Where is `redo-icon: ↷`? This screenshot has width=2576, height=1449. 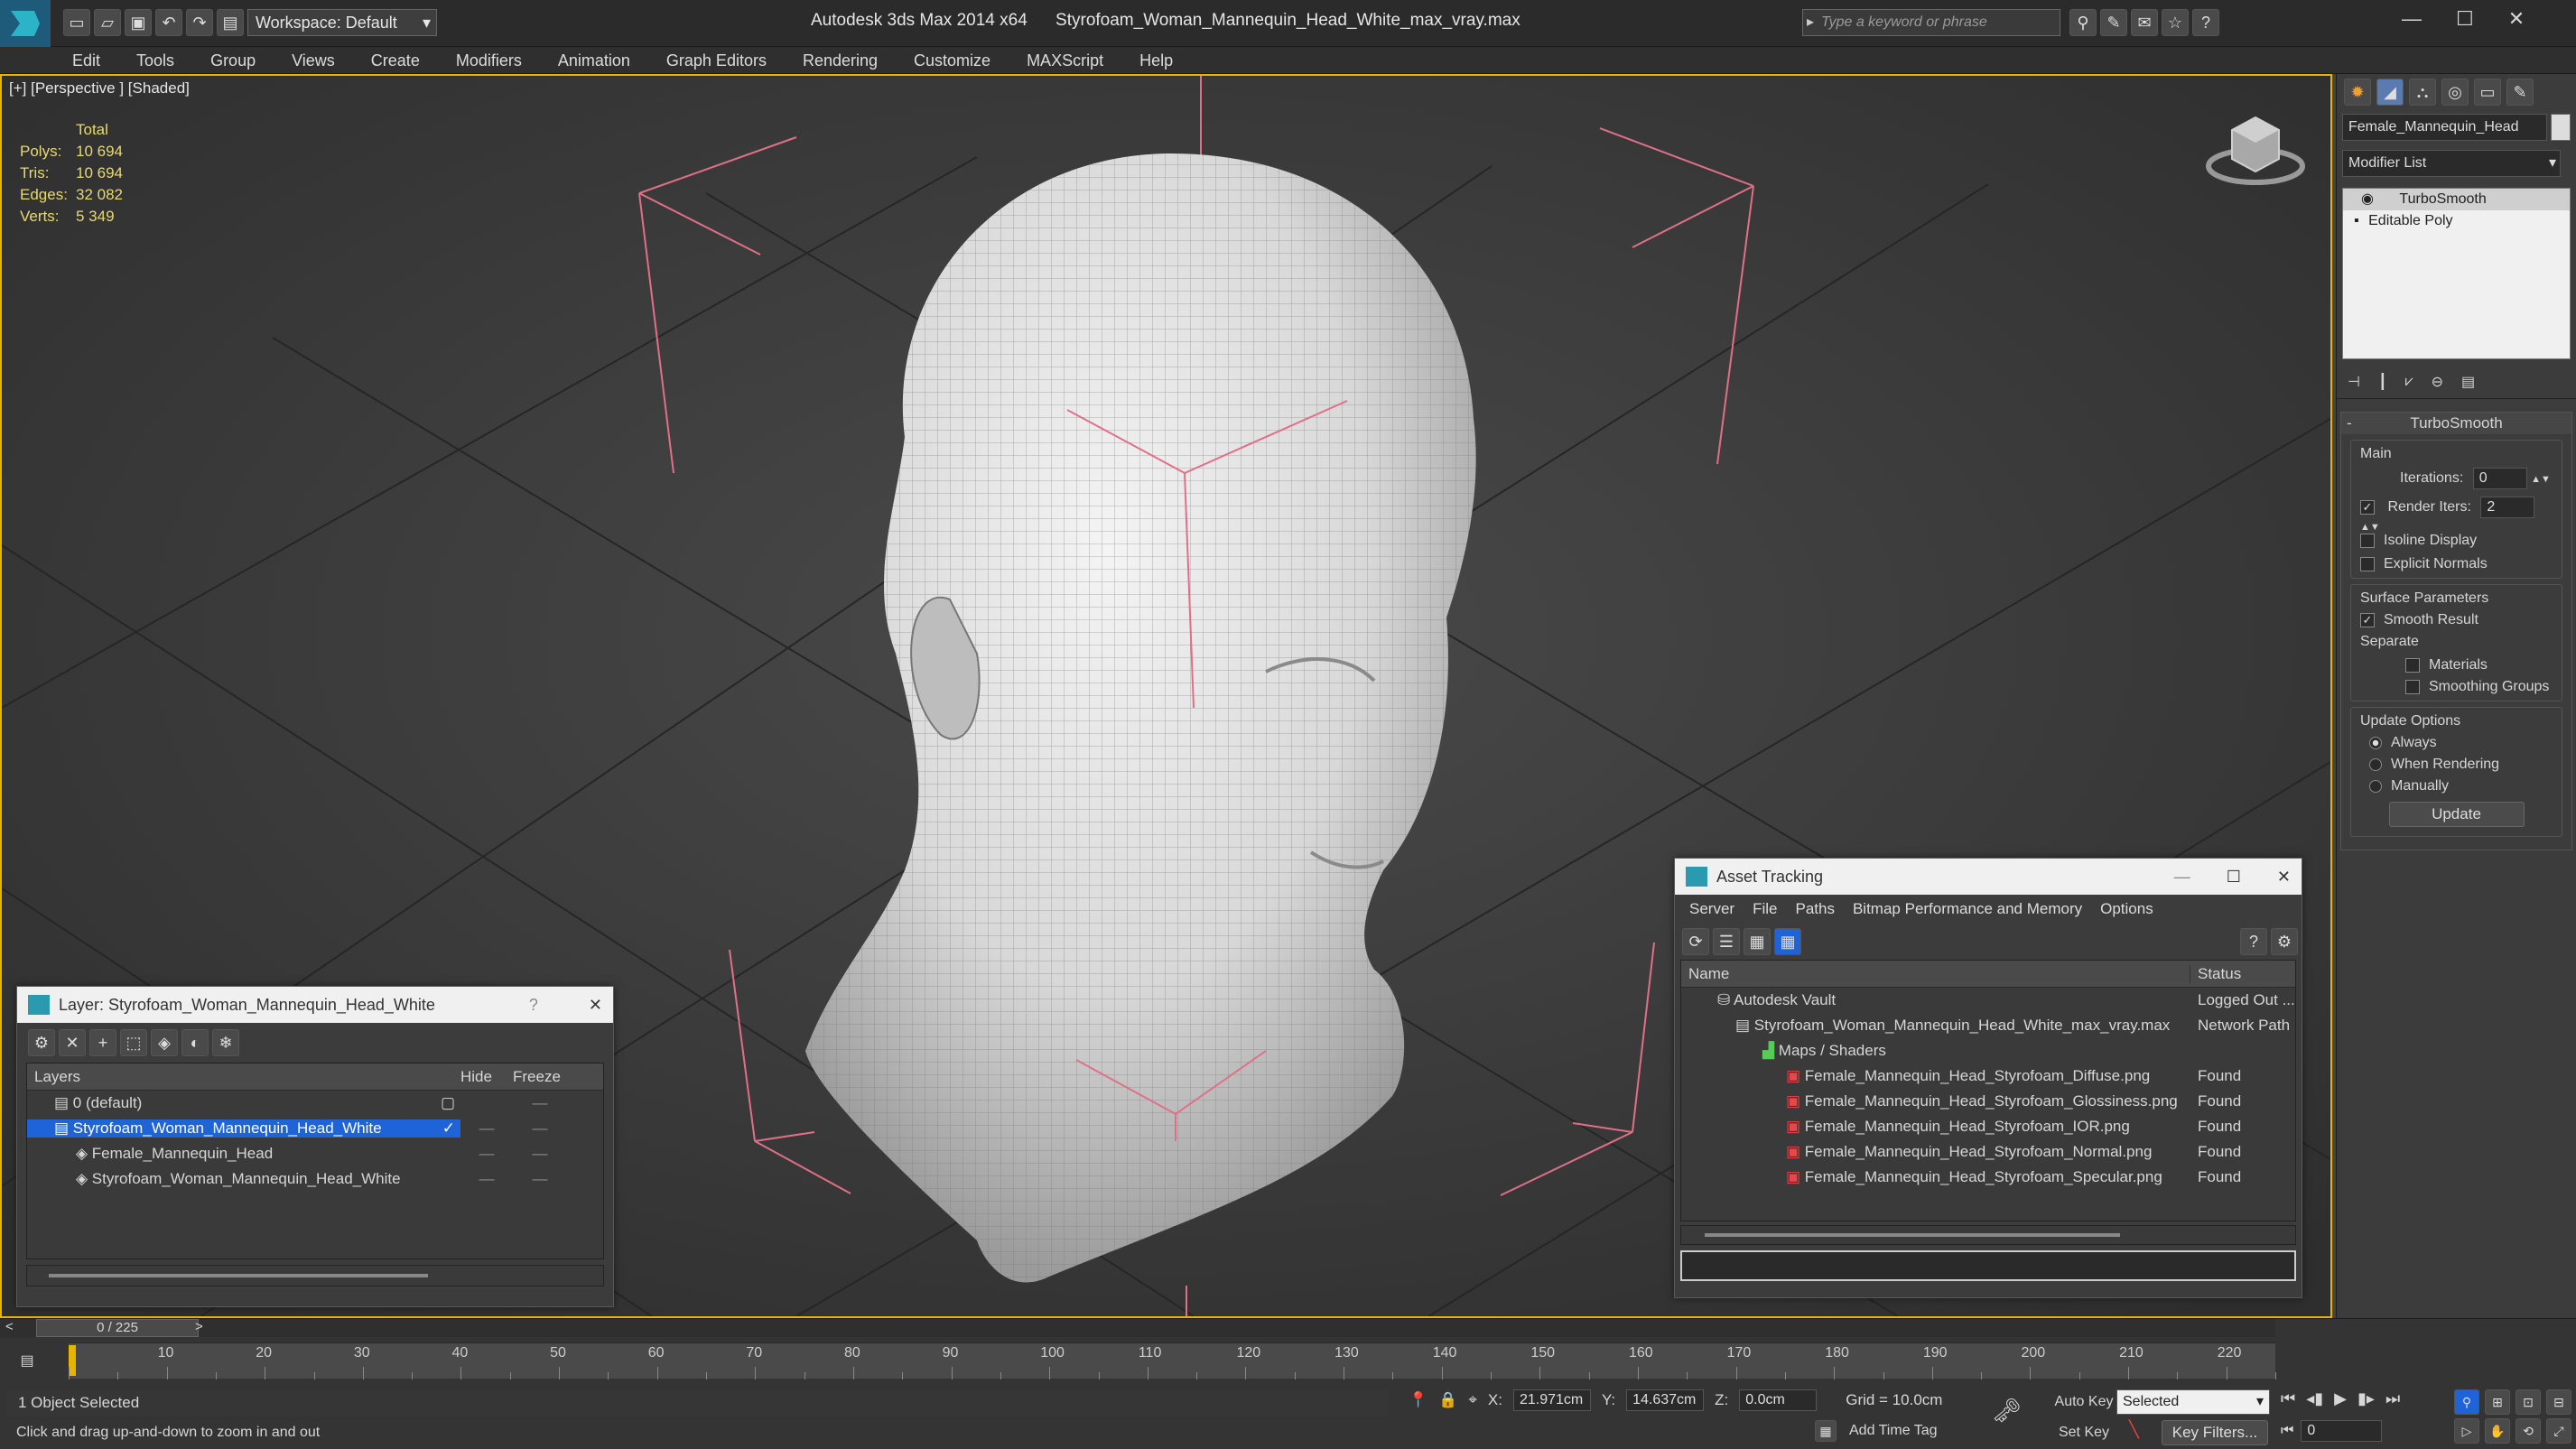 redo-icon: ↷ is located at coordinates (199, 22).